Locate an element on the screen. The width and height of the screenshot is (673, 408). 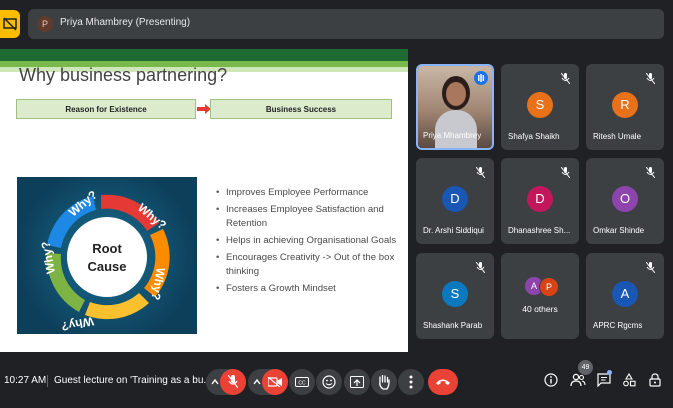
slide-title: Why business partnering? is located at coordinates (123, 75).